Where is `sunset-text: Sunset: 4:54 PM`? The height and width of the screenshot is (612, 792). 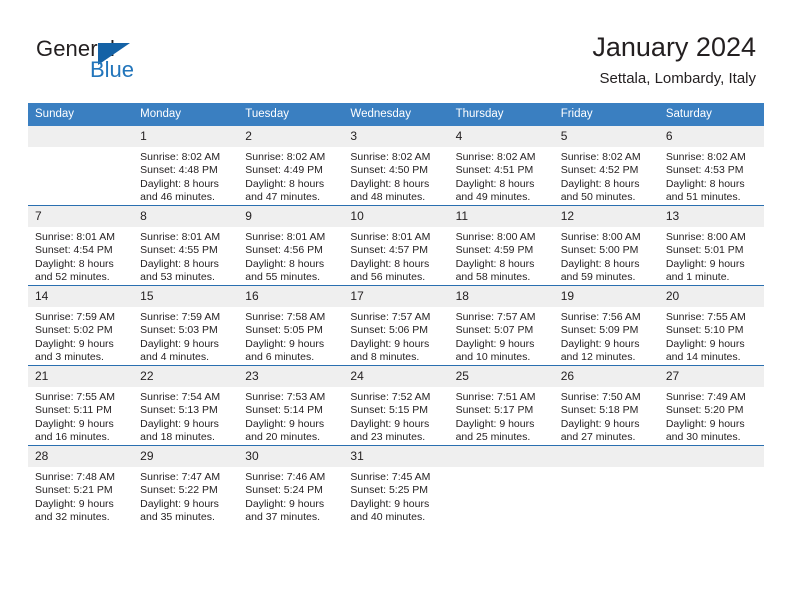 sunset-text: Sunset: 4:54 PM is located at coordinates (74, 250).